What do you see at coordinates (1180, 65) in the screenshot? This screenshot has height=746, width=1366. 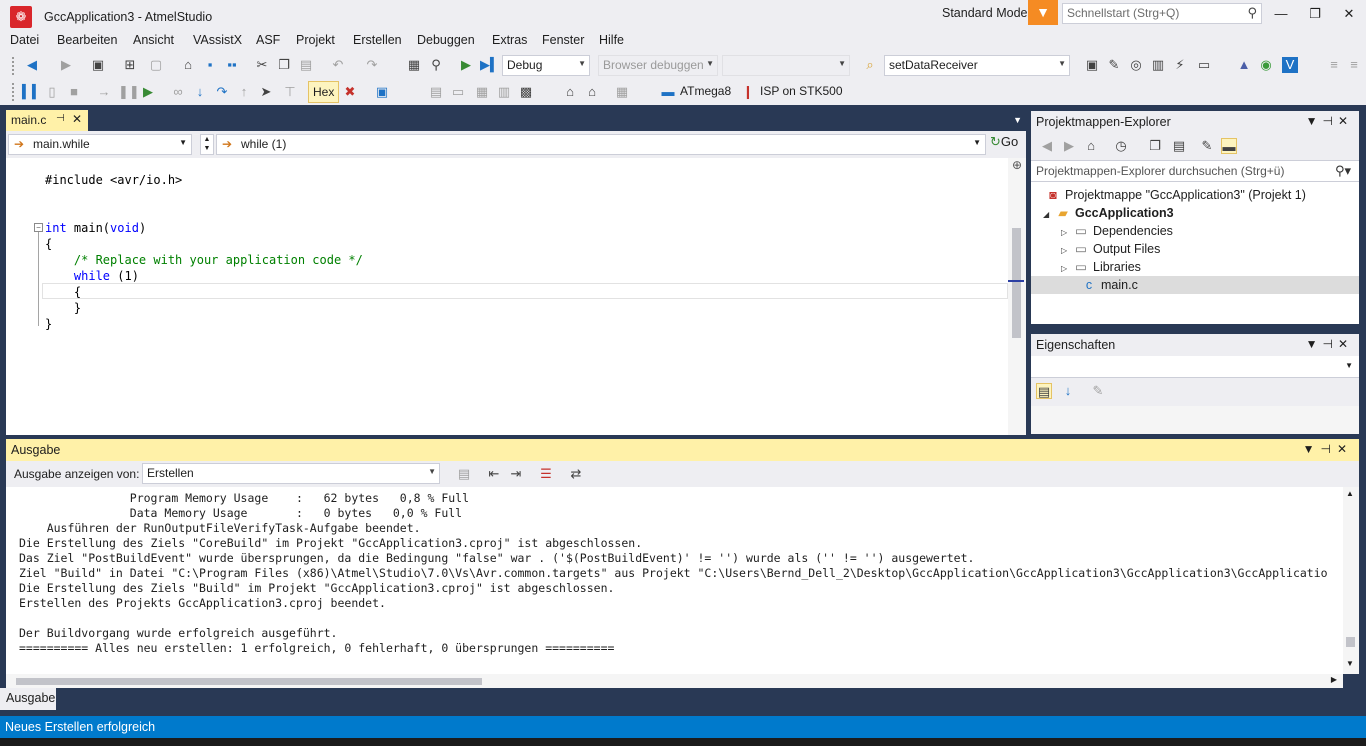 I see `tools-icon: ⚡` at bounding box center [1180, 65].